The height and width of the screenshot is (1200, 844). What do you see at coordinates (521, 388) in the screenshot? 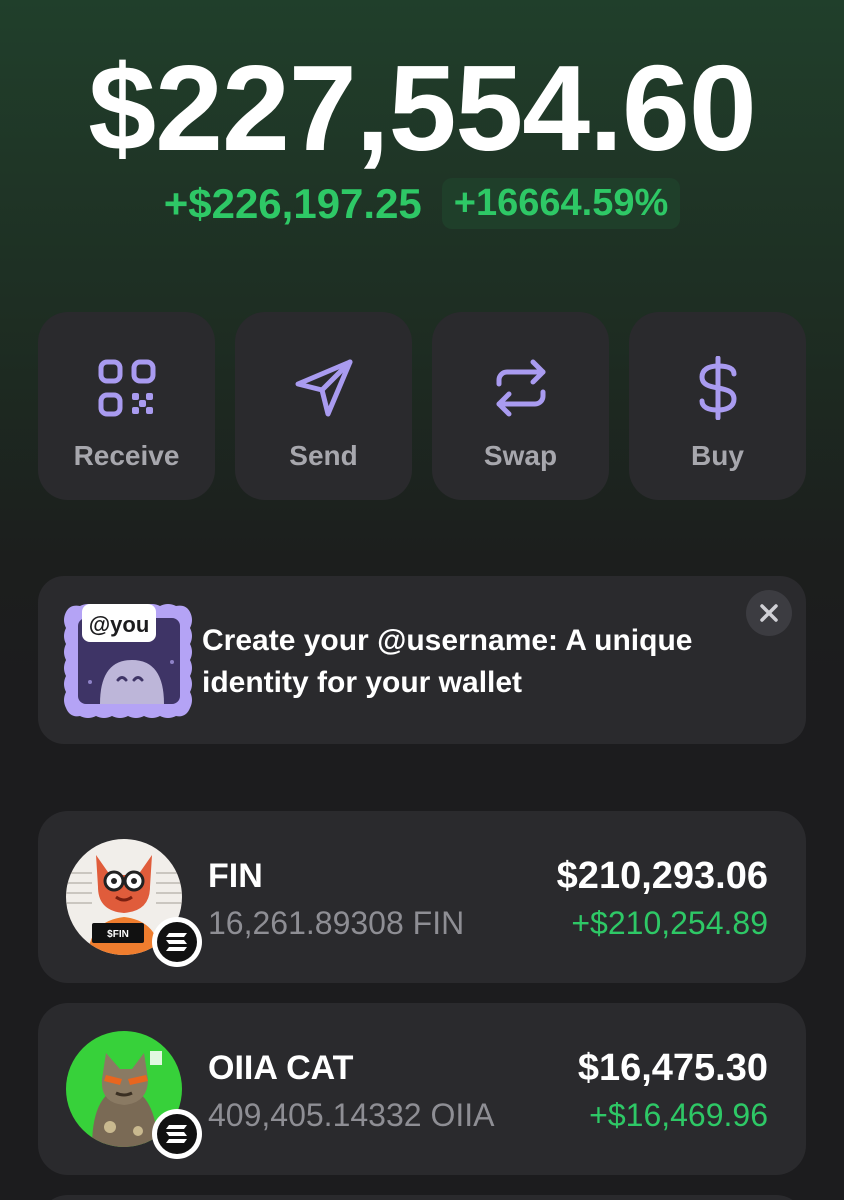
I see `swap-icon` at bounding box center [521, 388].